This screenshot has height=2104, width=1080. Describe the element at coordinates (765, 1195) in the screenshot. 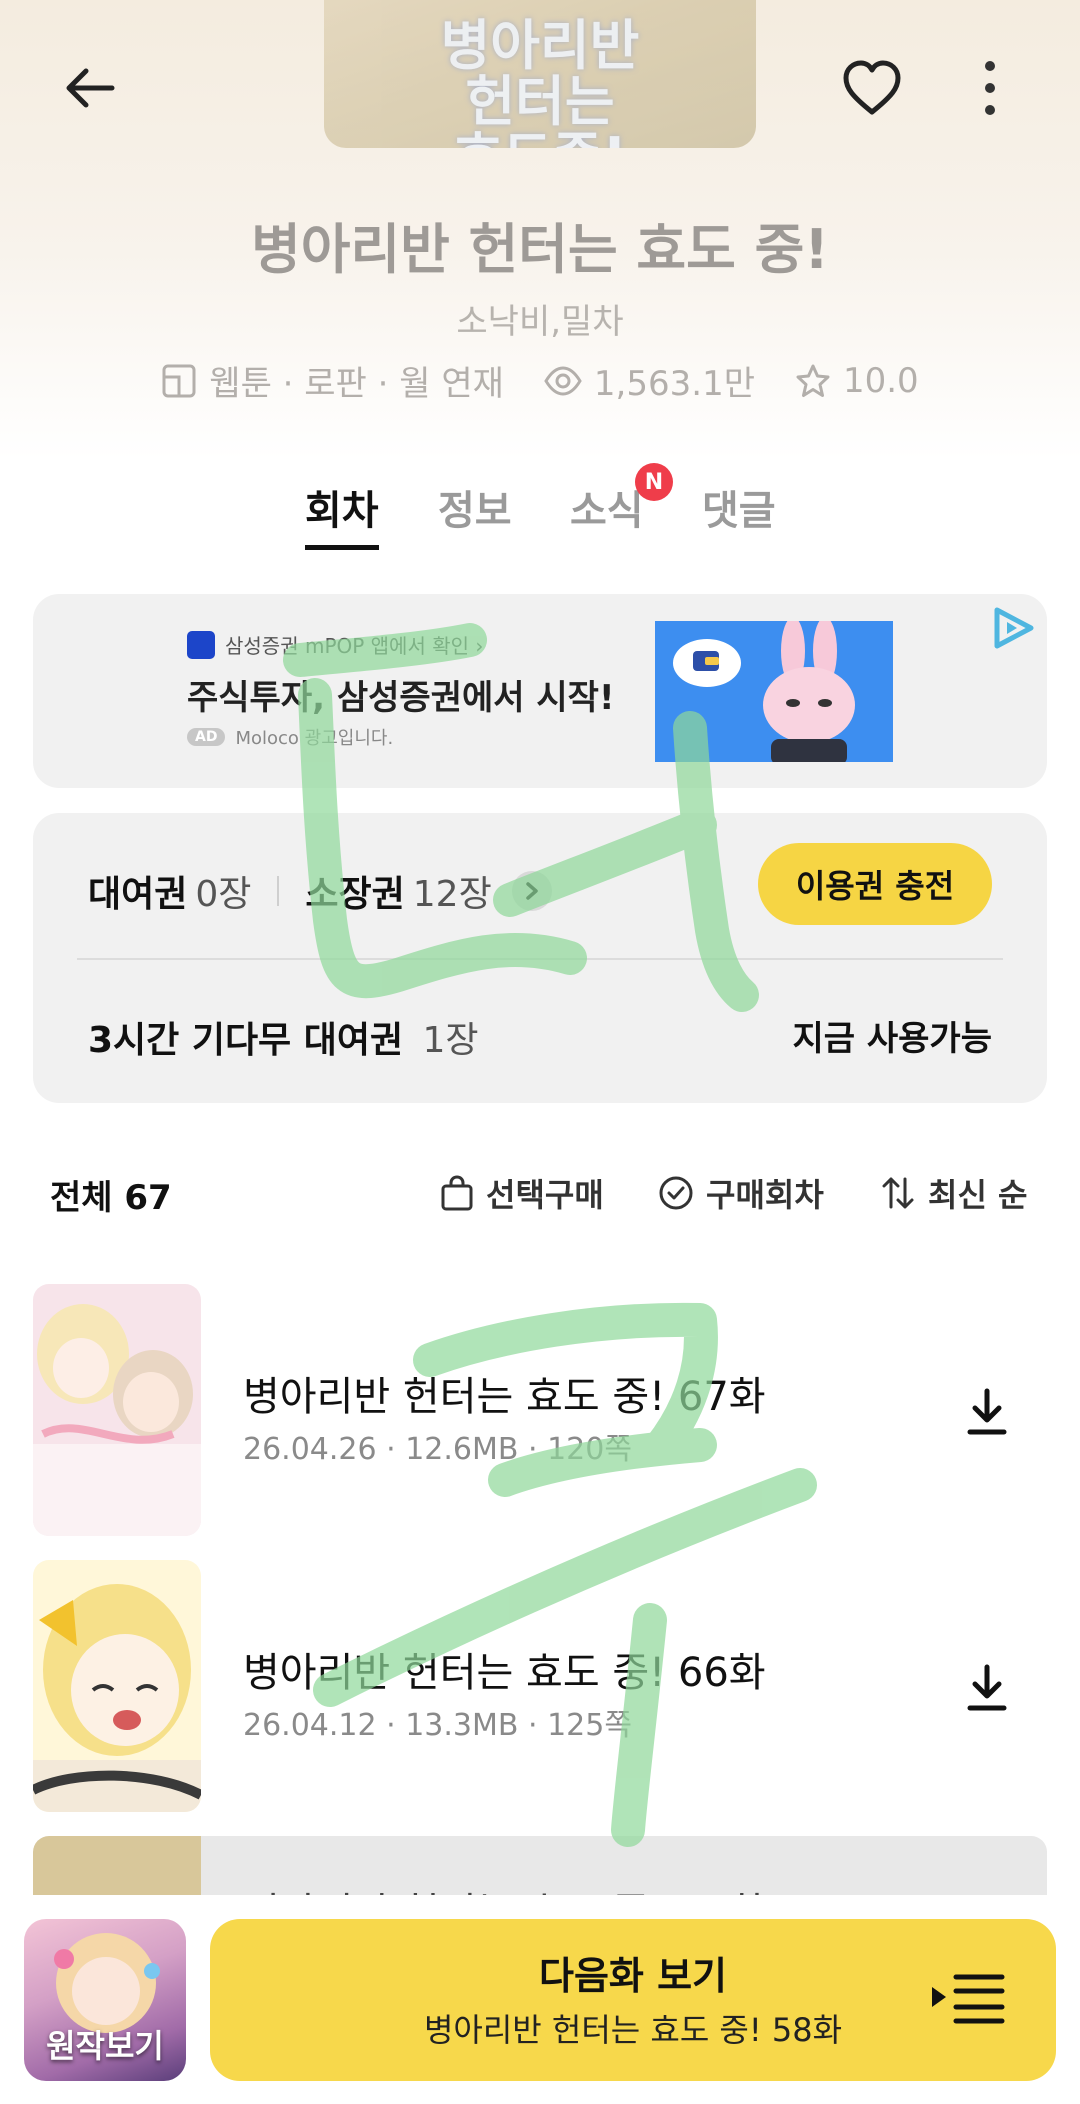

I see `purchased-label: 구매회차` at that location.